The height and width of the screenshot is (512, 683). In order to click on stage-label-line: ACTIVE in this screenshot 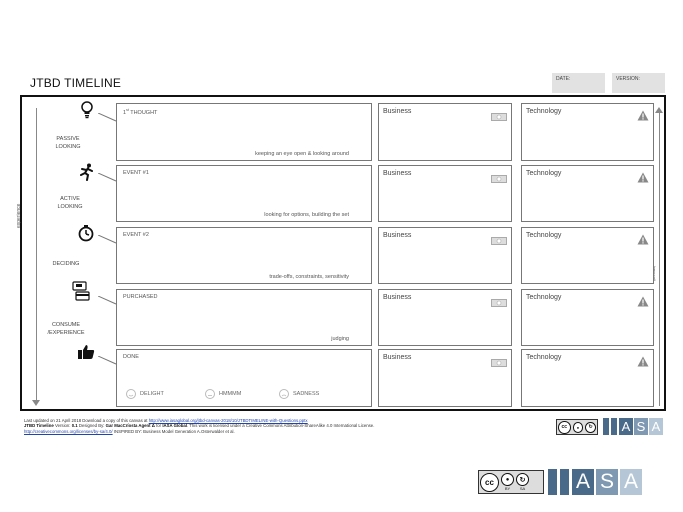, I will do `click(70, 199)`.